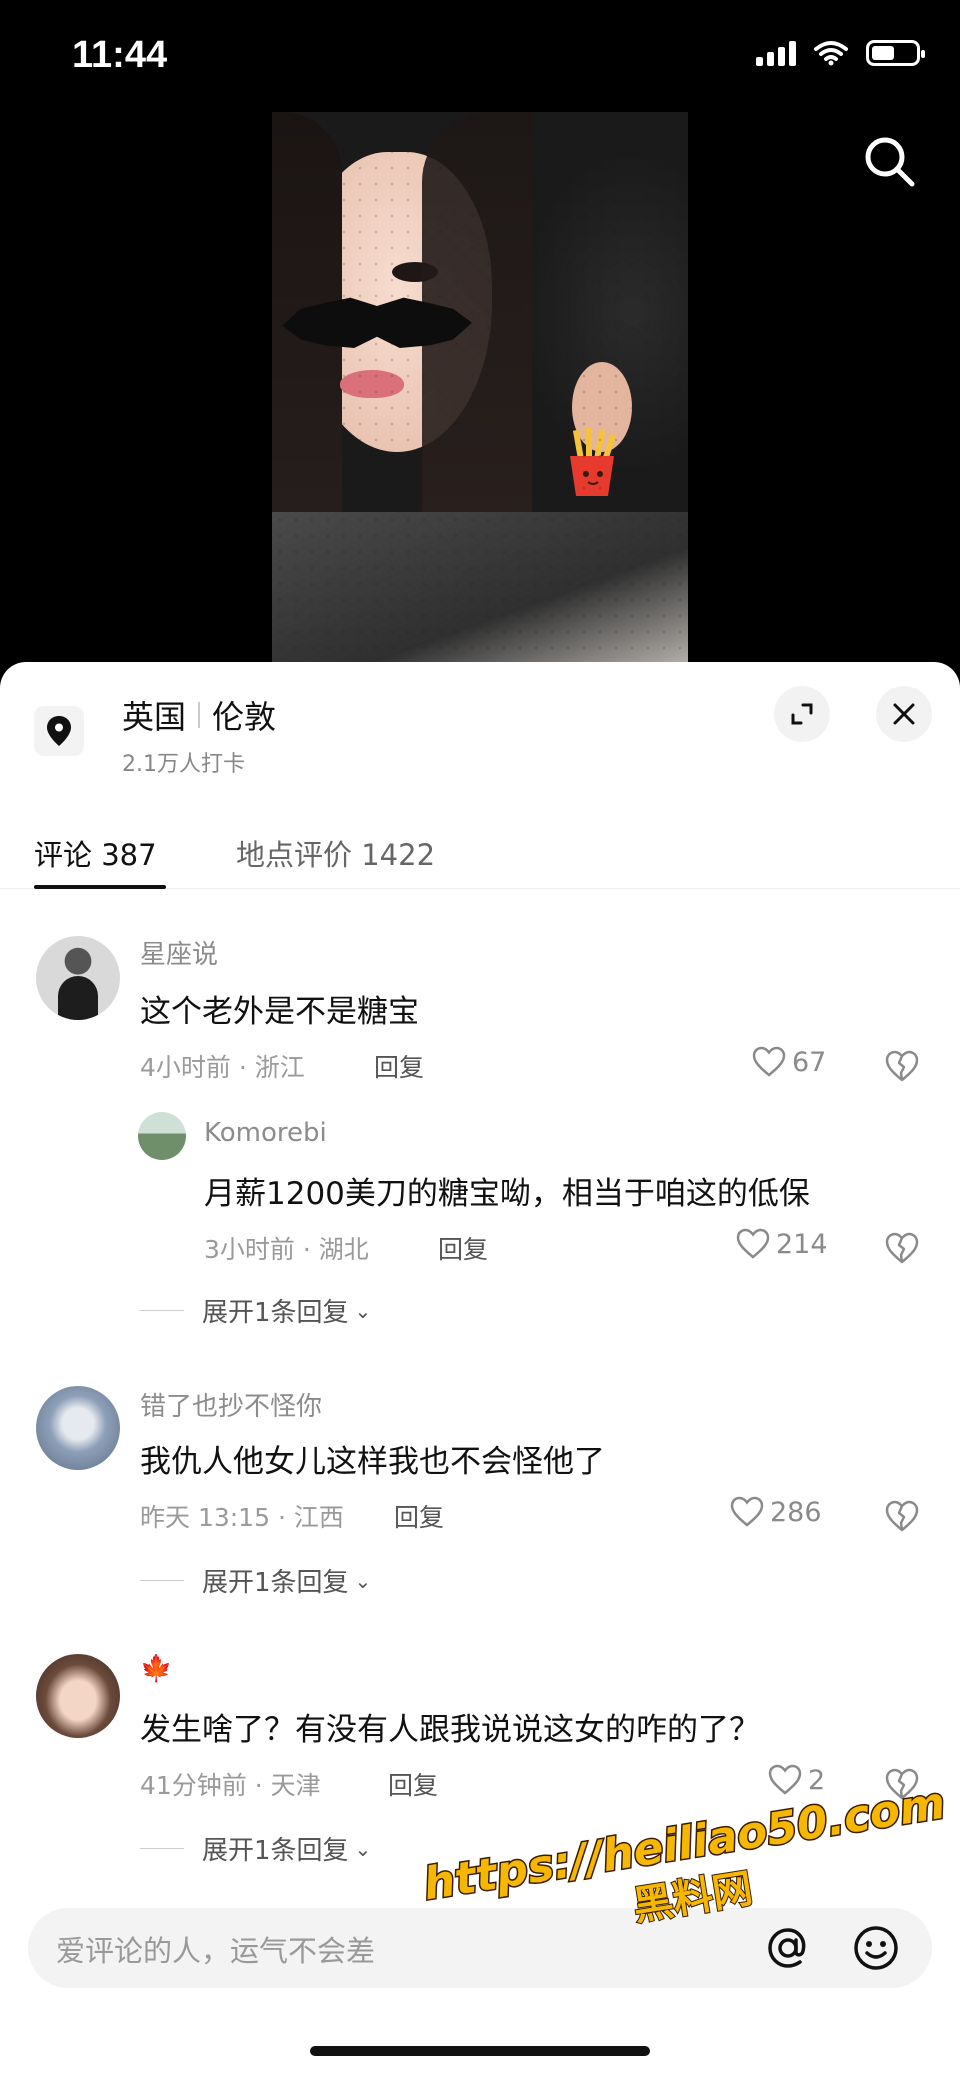  What do you see at coordinates (242, 1517) in the screenshot?
I see `comment-meta: 昨天 13:15 · 江西` at bounding box center [242, 1517].